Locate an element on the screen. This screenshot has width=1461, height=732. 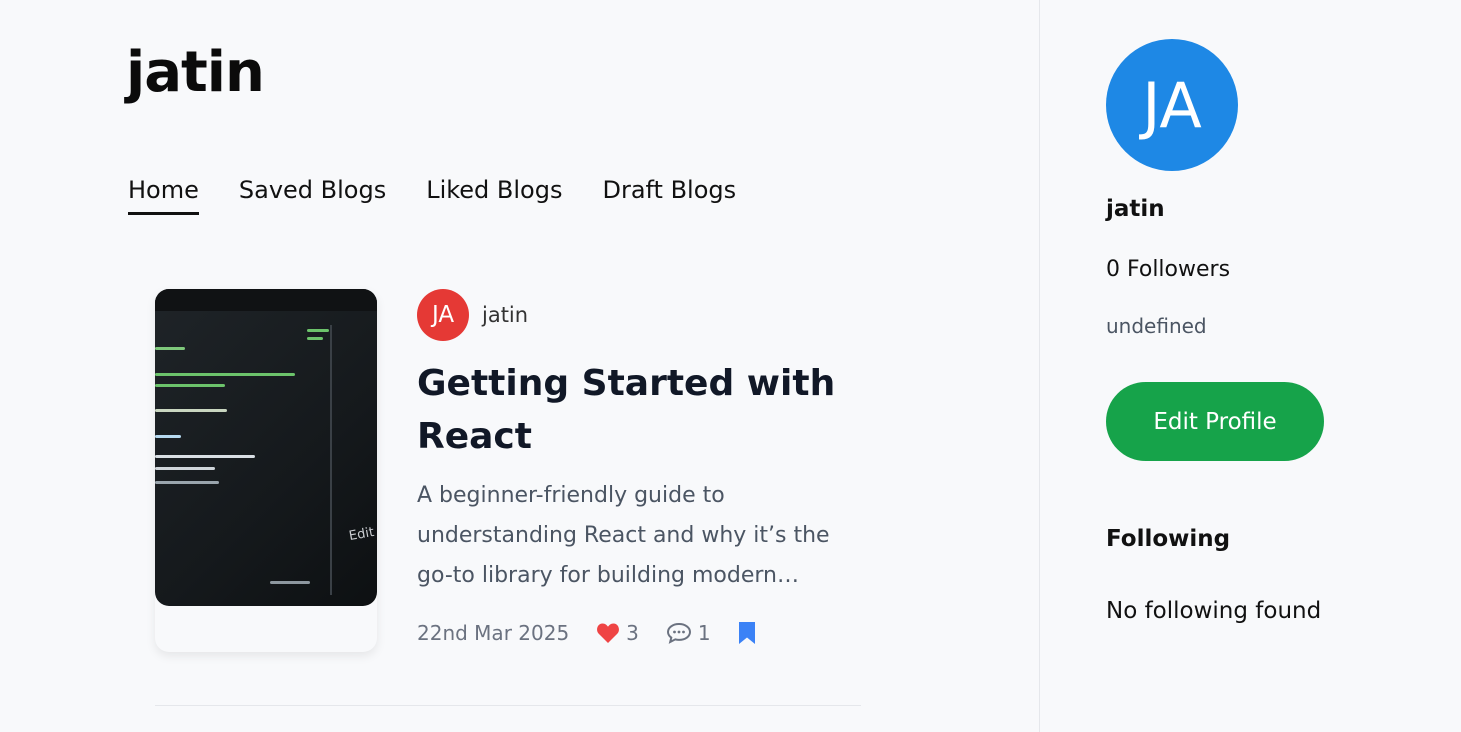
post-author: JA jatin is located at coordinates (472, 315).